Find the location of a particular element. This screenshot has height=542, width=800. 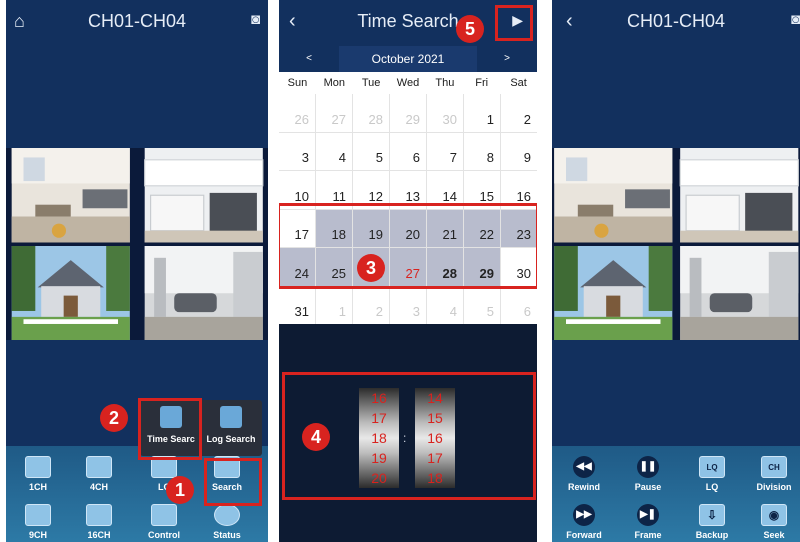

month-navigation: < October 2021 > is located at coordinates (408, 59).